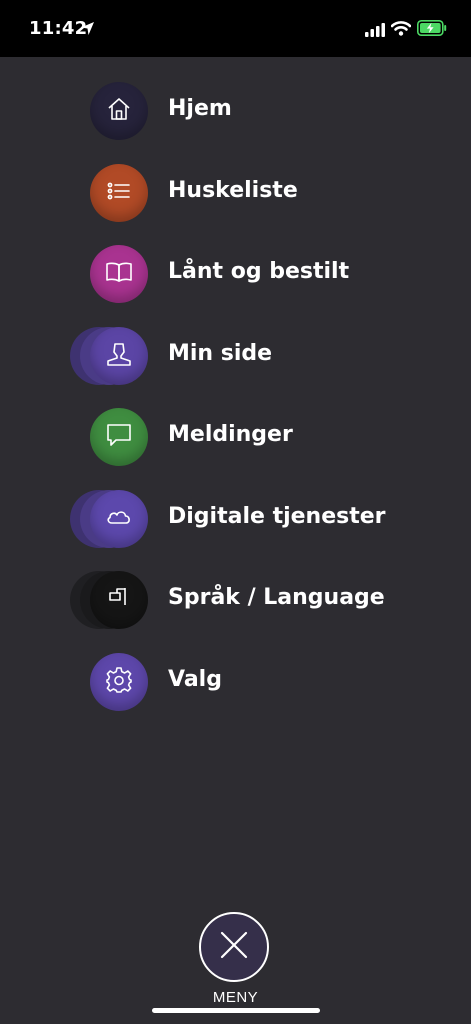 Image resolution: width=471 pixels, height=1024 pixels. Describe the element at coordinates (233, 190) in the screenshot. I see `menu-item-label: Huskeliste` at that location.